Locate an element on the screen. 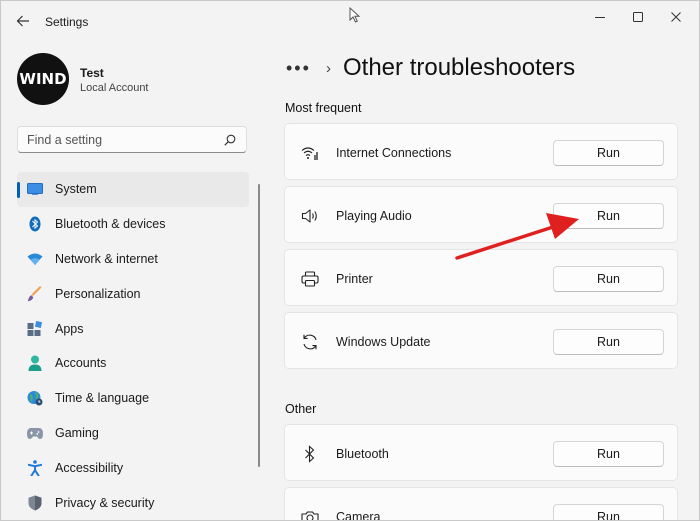  person-icon is located at coordinates (35, 363).